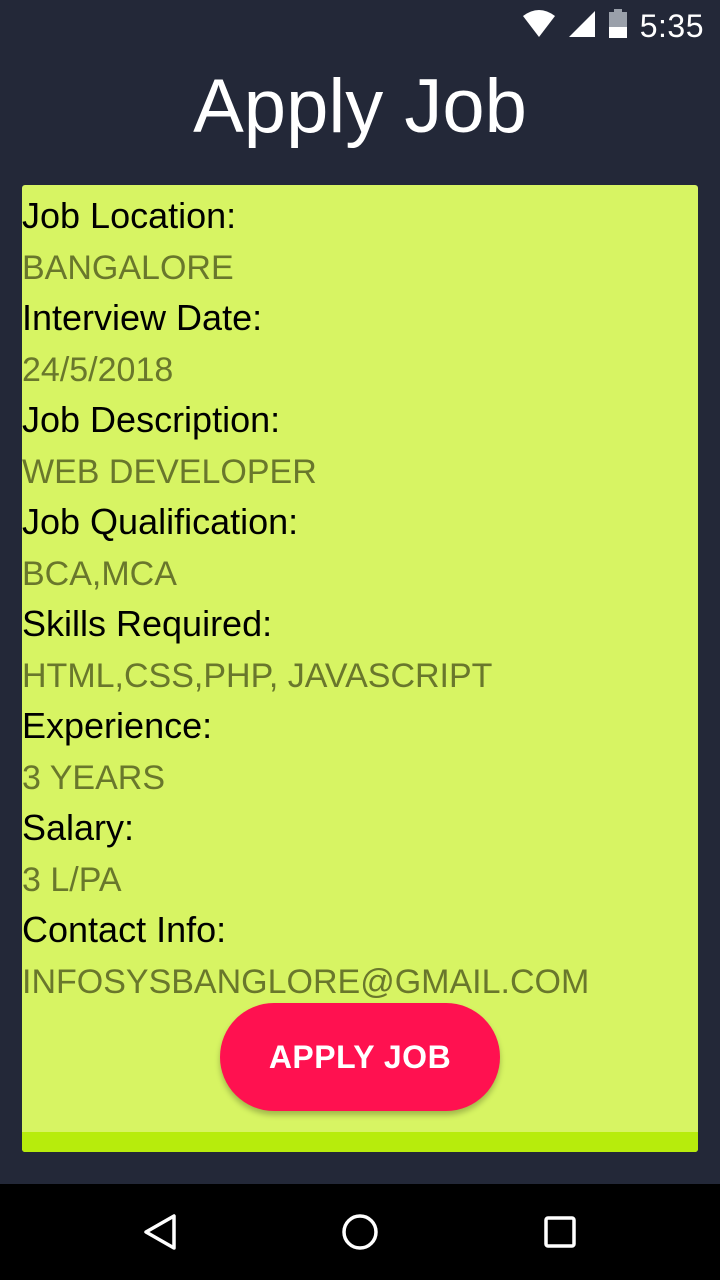  I want to click on field-label: Job Qualification:, so click(160, 521).